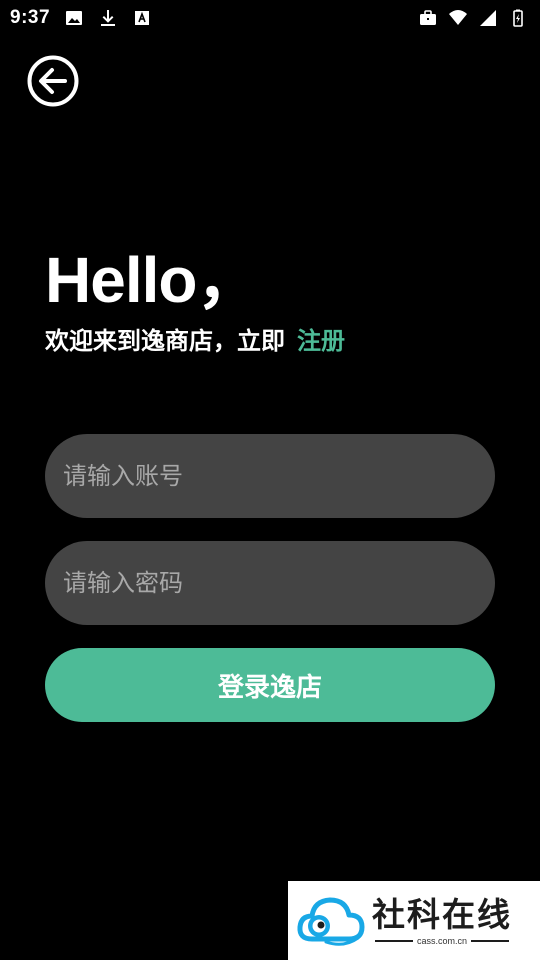 The height and width of the screenshot is (960, 540). I want to click on watermark-subtitle: cass.com.cn, so click(441, 940).